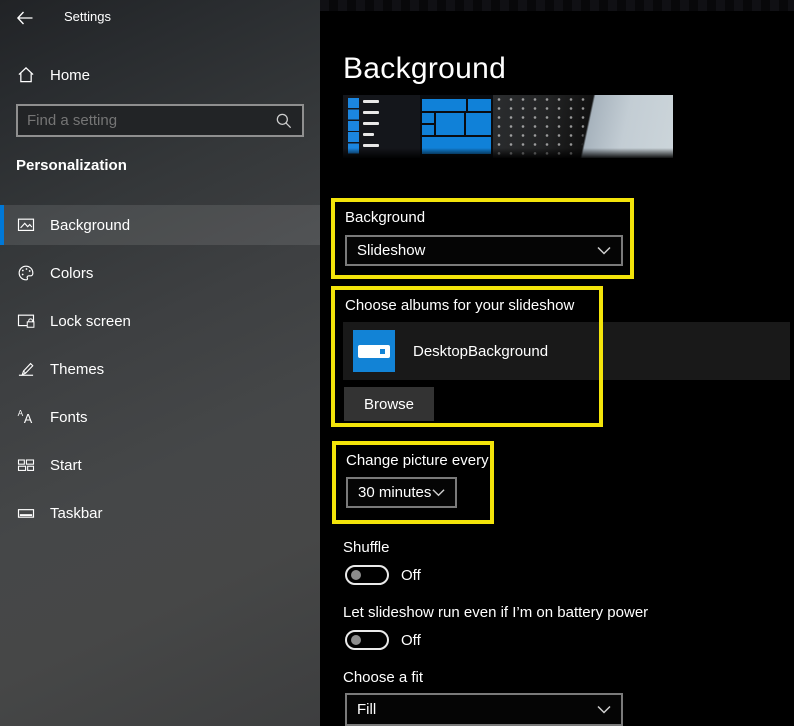 This screenshot has width=794, height=726. I want to click on sidebar-item-home: Home, so click(160, 75).